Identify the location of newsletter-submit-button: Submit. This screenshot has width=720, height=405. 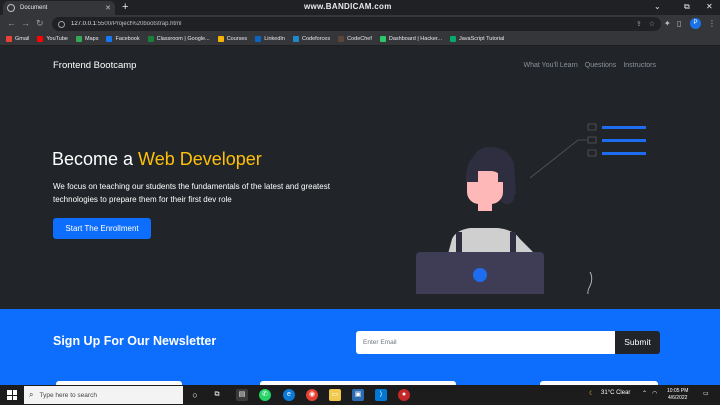
(637, 342).